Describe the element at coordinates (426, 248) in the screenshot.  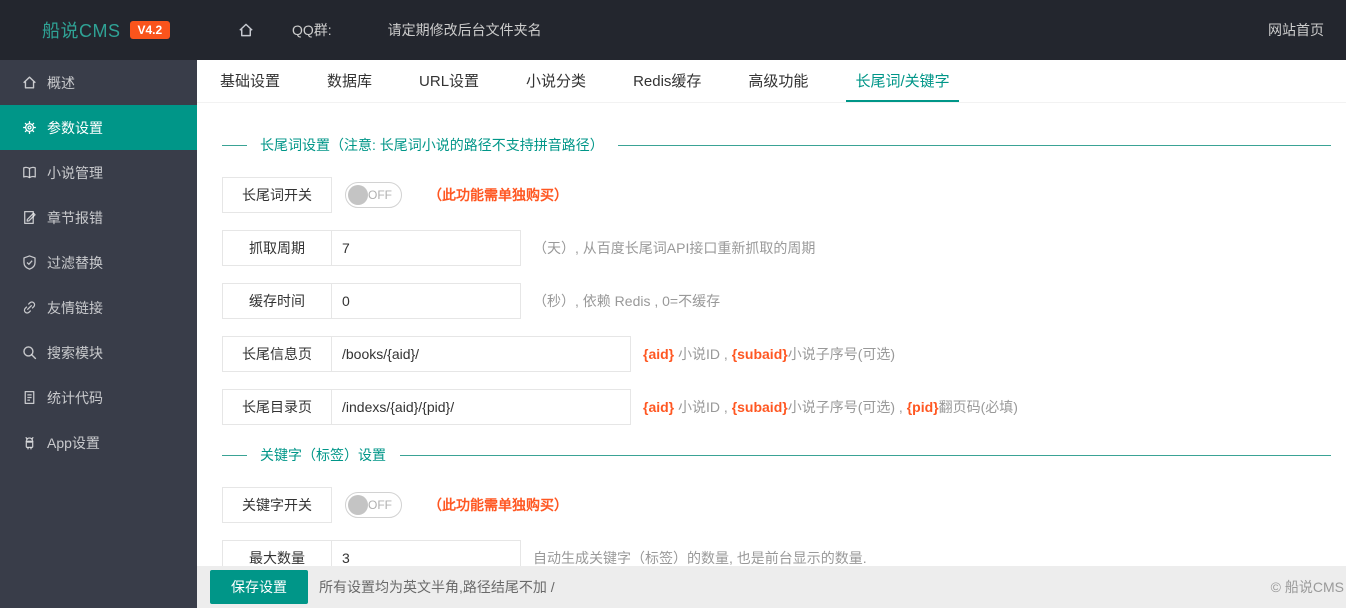
I see `fetch-cycle-input` at that location.